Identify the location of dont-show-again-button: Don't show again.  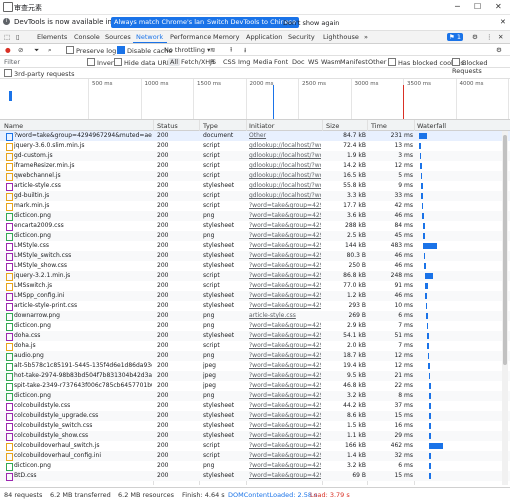
(311, 23).